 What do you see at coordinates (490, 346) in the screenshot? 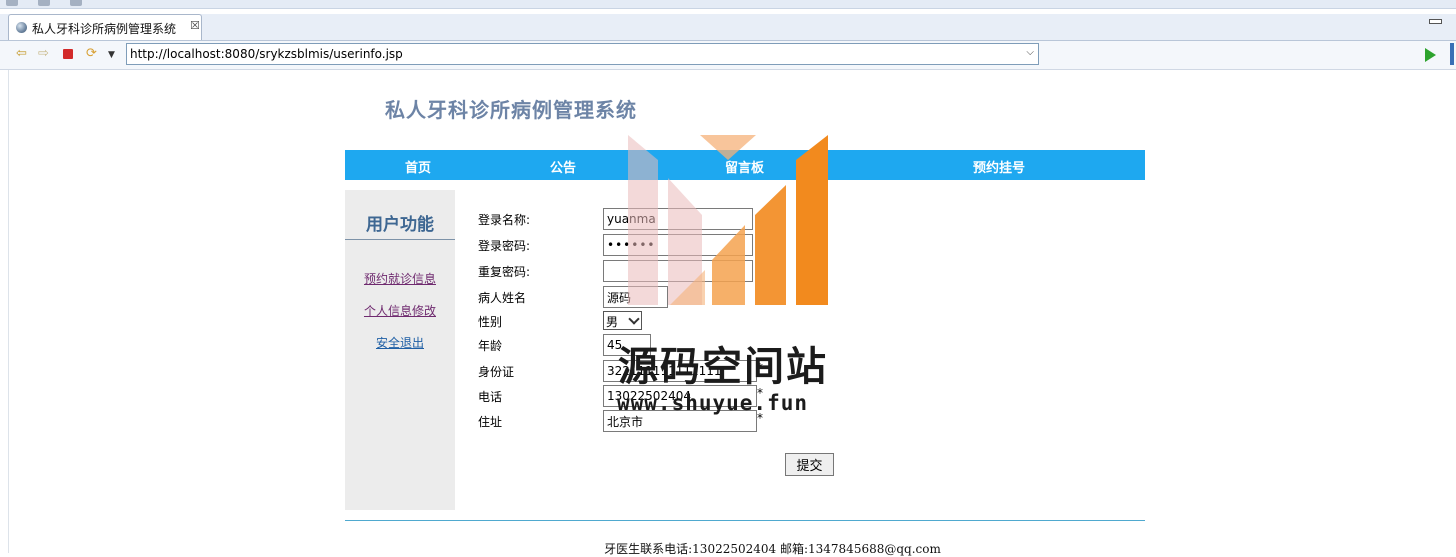
I see `label-age: 年龄` at bounding box center [490, 346].